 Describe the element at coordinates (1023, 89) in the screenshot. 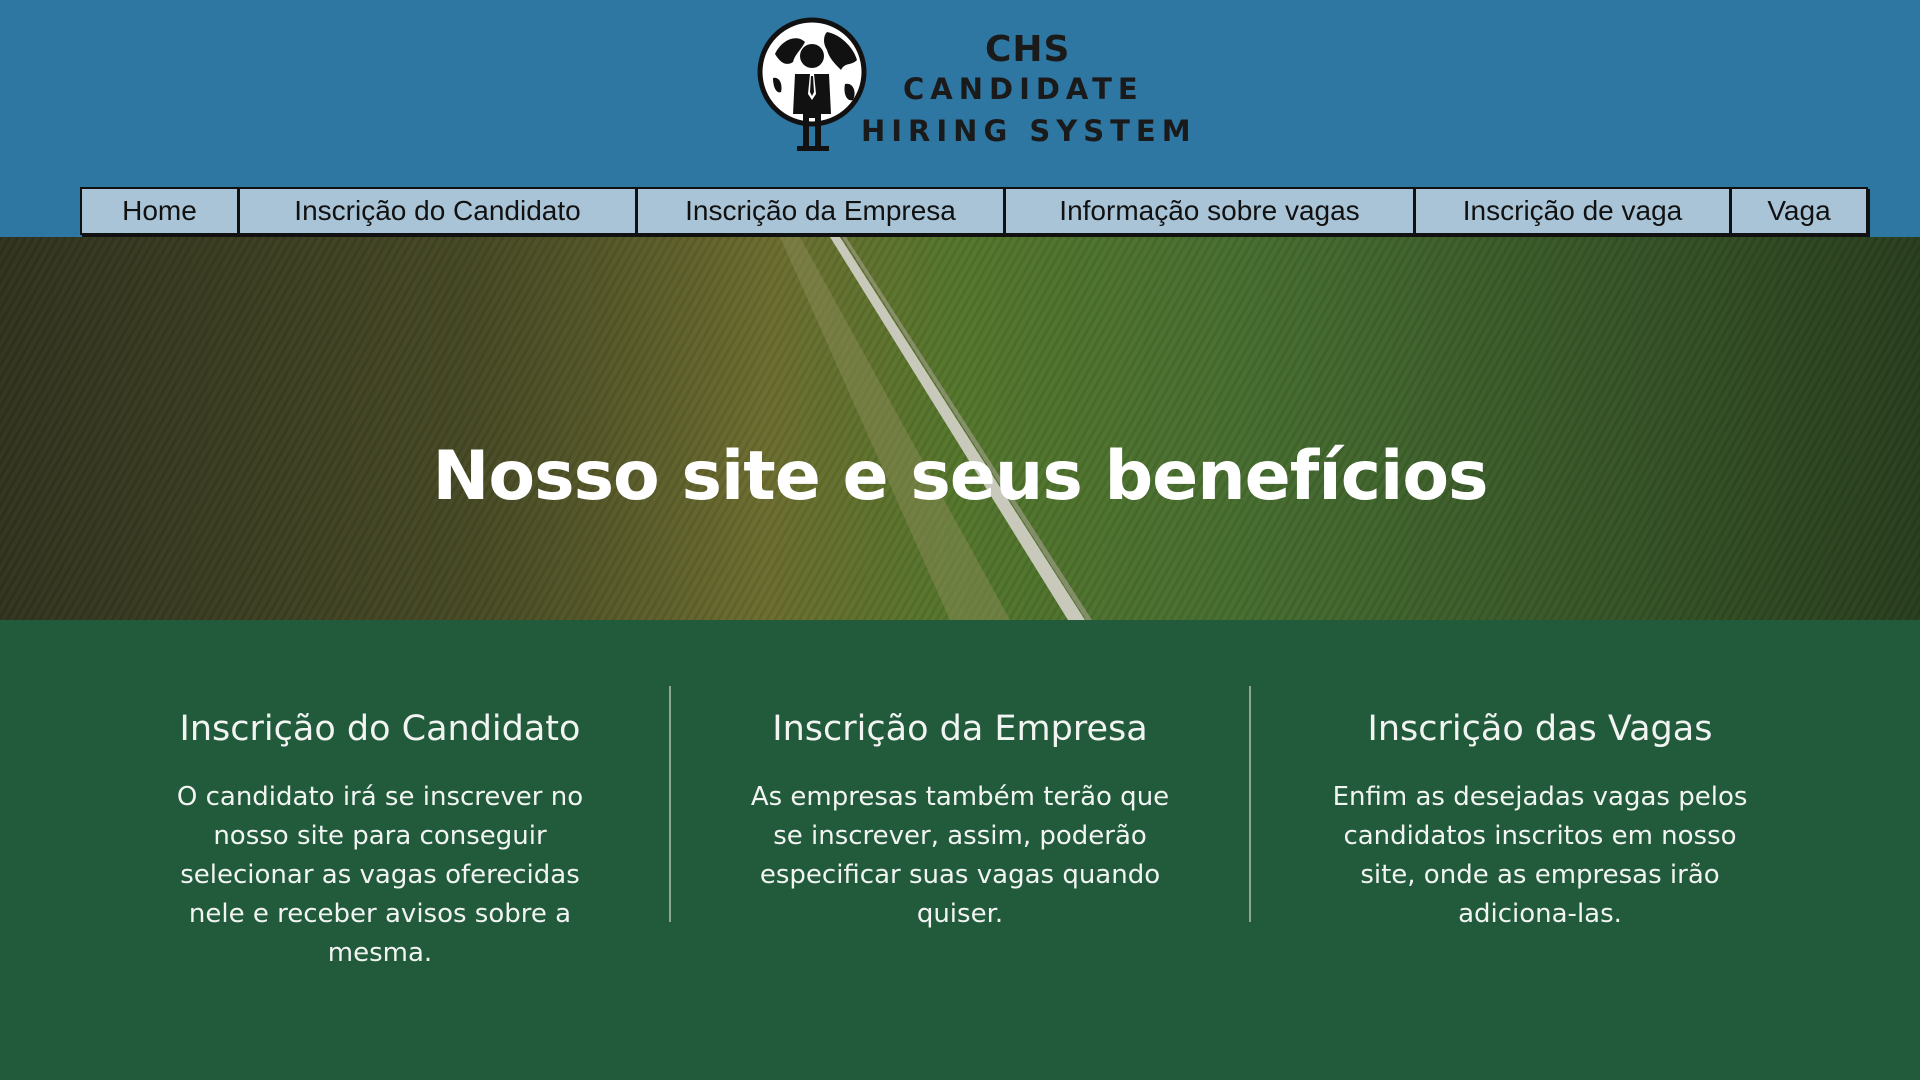

I see `logo-text-line1: CANDIDATE` at that location.